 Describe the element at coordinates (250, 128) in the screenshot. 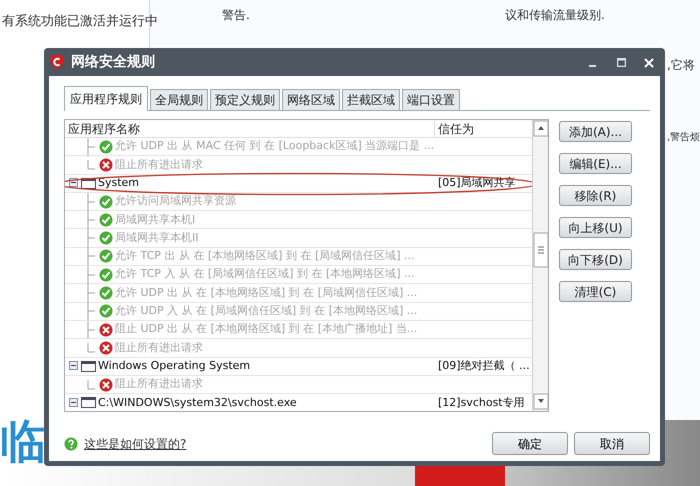

I see `column-header: 应用程序名称` at that location.